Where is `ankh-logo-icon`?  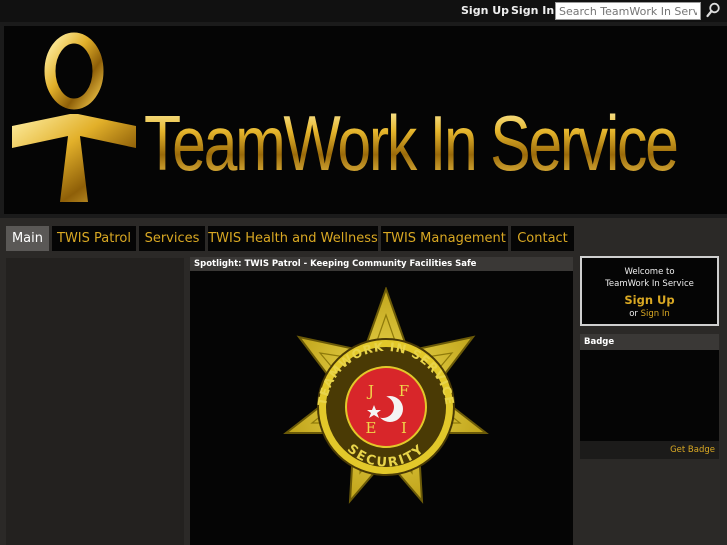 ankh-logo-icon is located at coordinates (74, 117).